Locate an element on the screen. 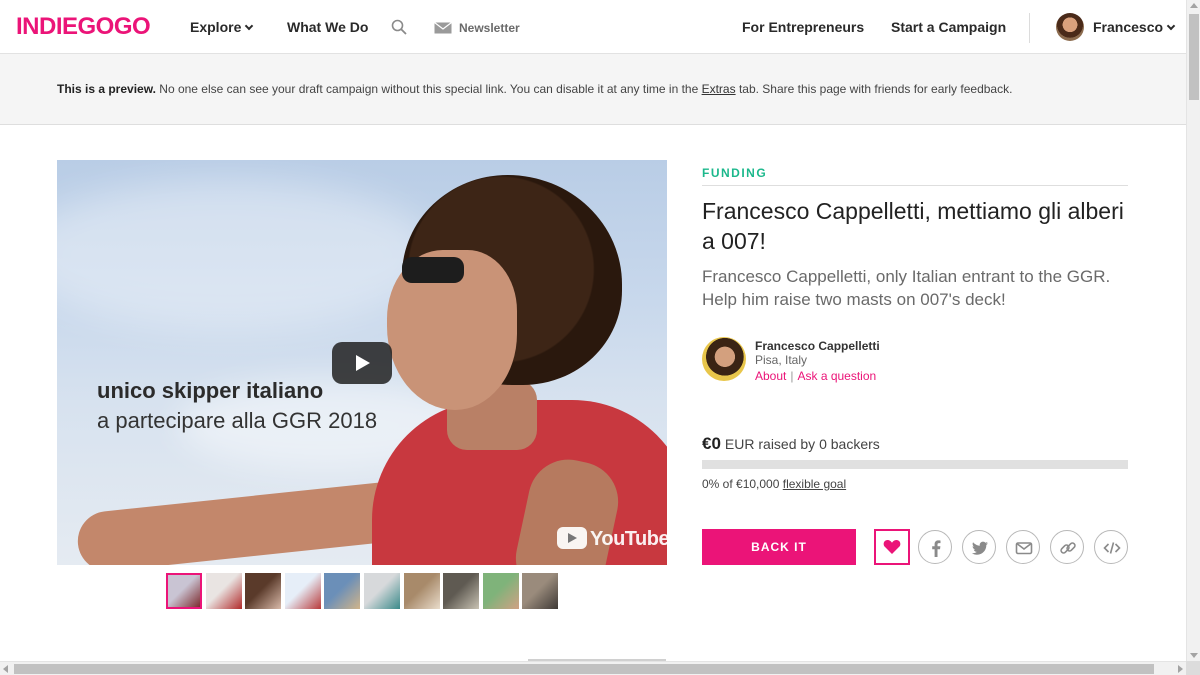 This screenshot has height=675, width=1200. user-avatar is located at coordinates (1070, 27).